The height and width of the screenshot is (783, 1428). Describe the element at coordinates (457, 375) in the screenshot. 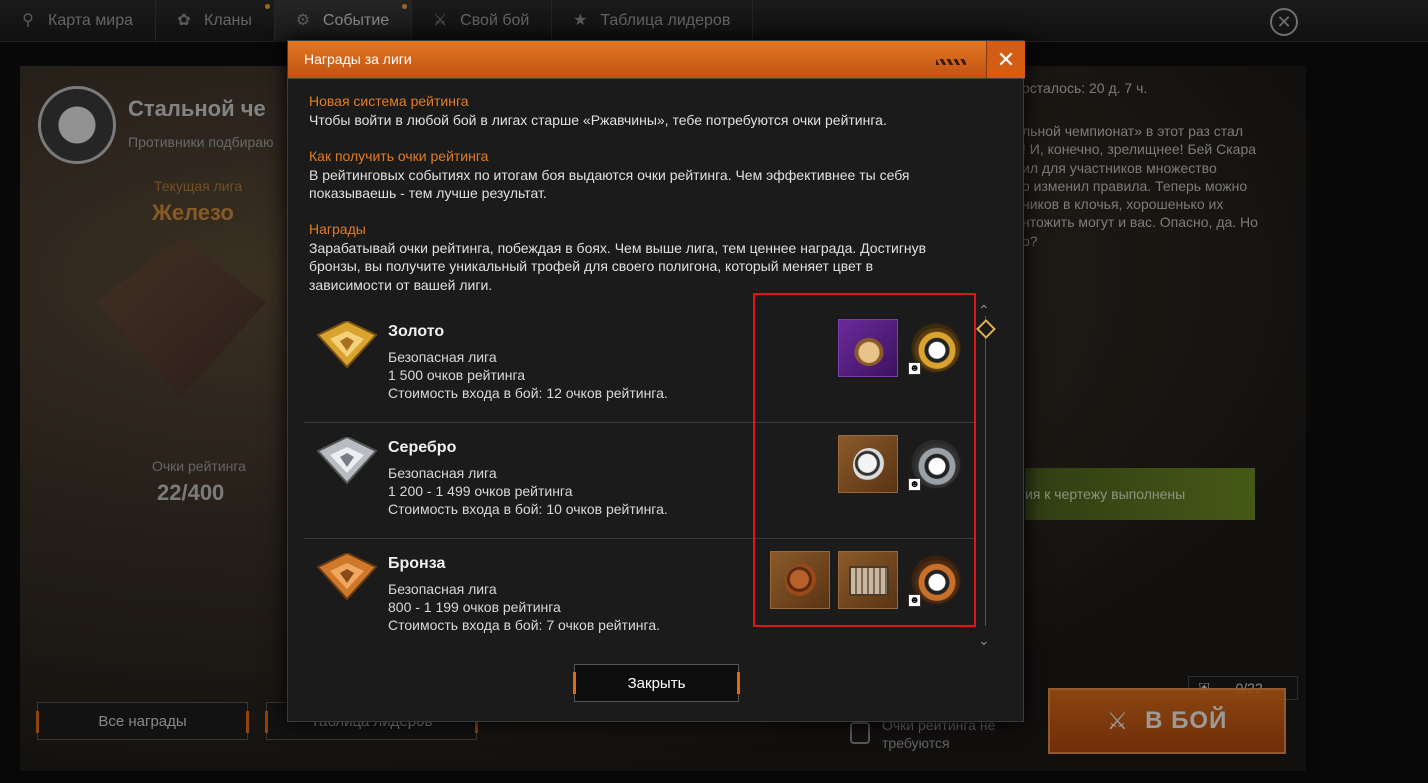

I see `league-points: 1 500 очков рейтинга` at that location.